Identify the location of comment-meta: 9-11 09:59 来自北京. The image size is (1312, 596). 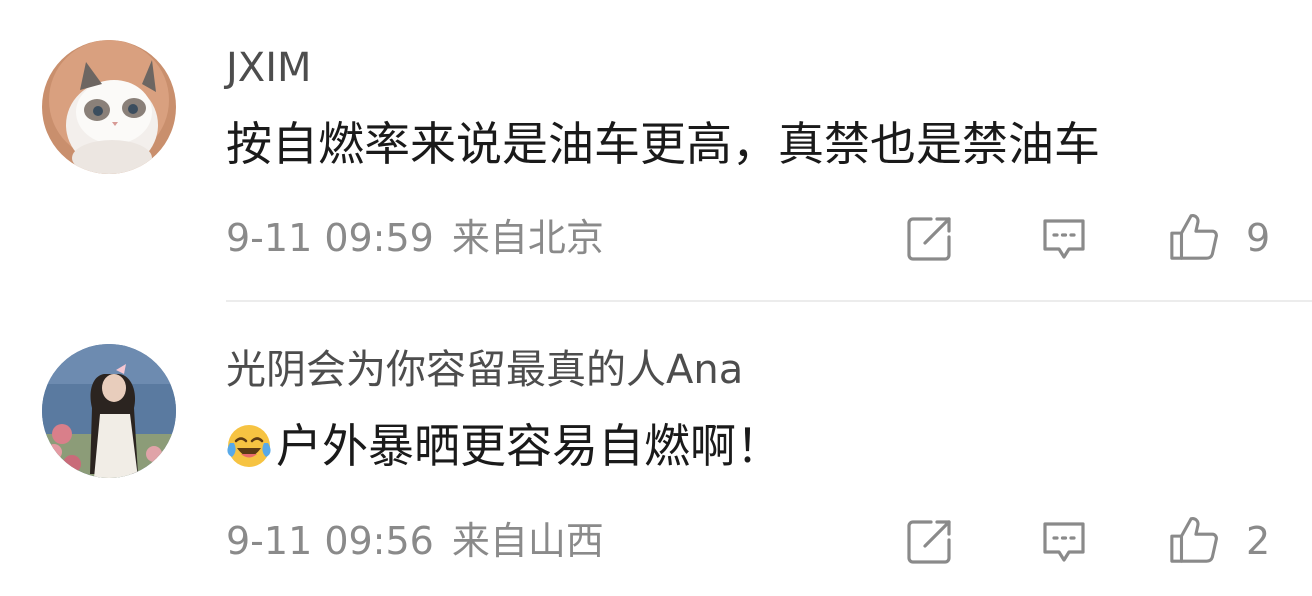
(415, 238).